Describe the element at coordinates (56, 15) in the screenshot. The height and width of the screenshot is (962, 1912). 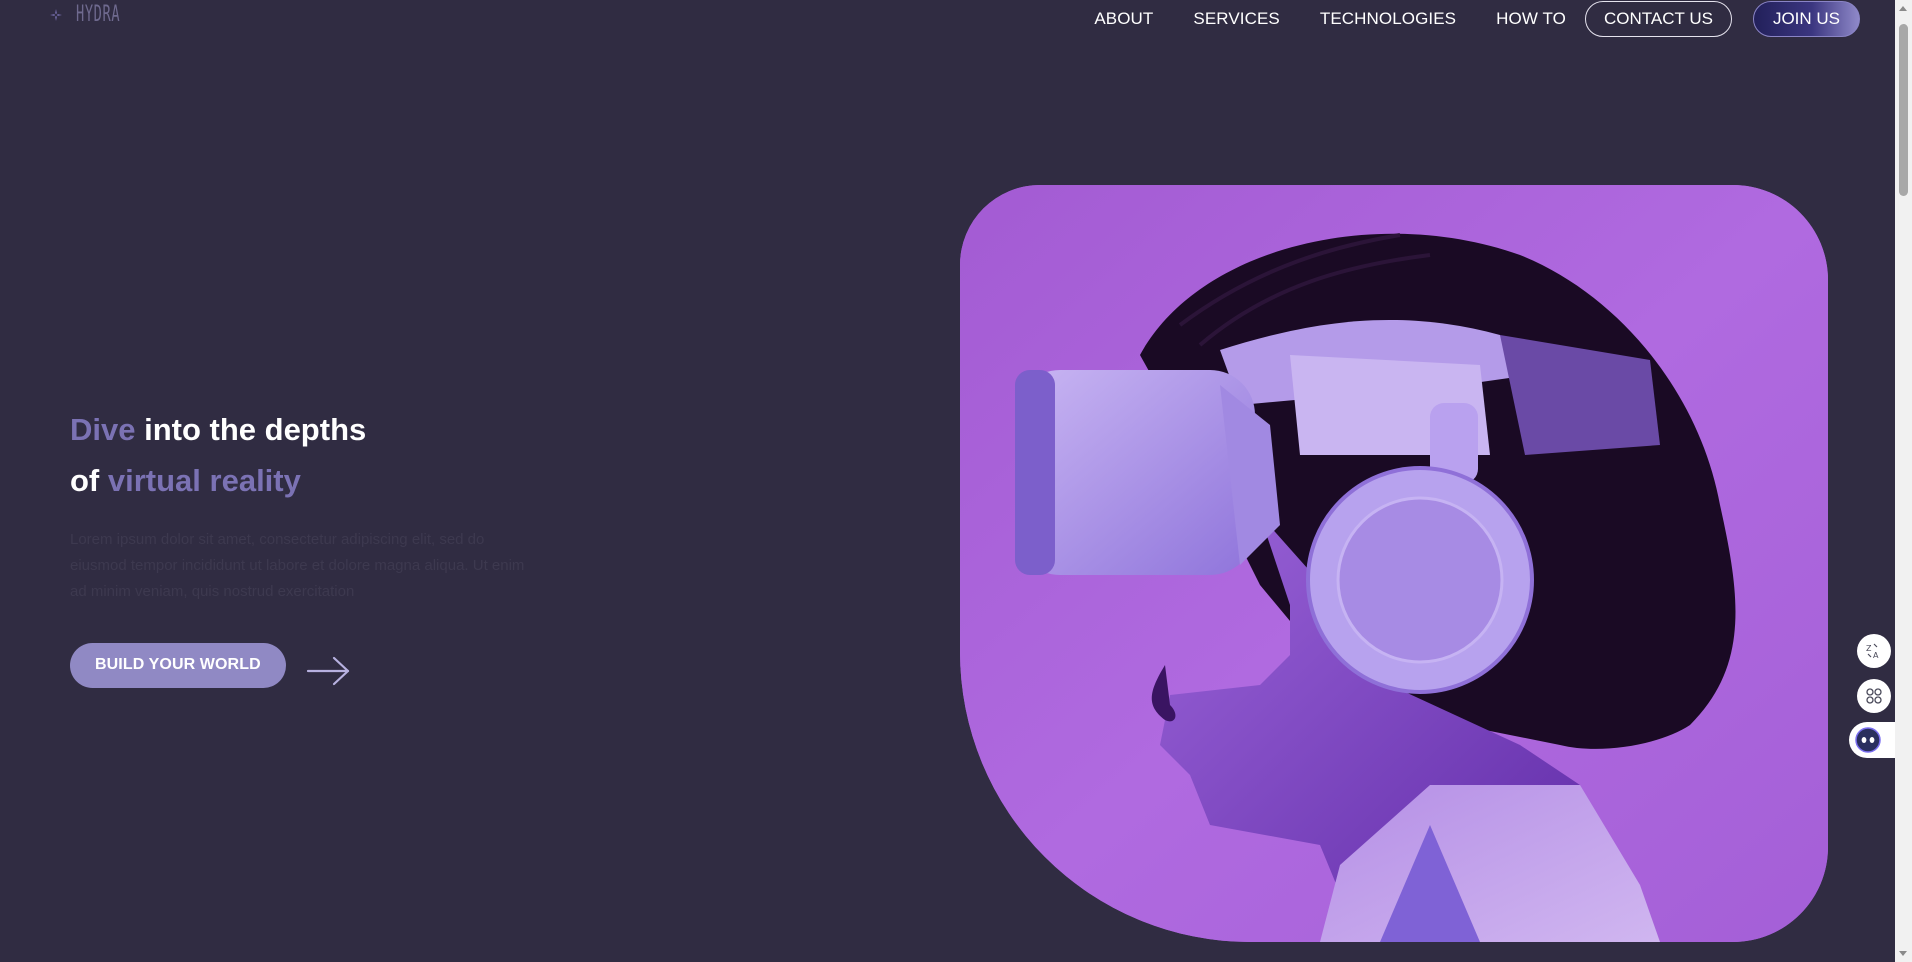
I see `crosshair-star-icon` at that location.